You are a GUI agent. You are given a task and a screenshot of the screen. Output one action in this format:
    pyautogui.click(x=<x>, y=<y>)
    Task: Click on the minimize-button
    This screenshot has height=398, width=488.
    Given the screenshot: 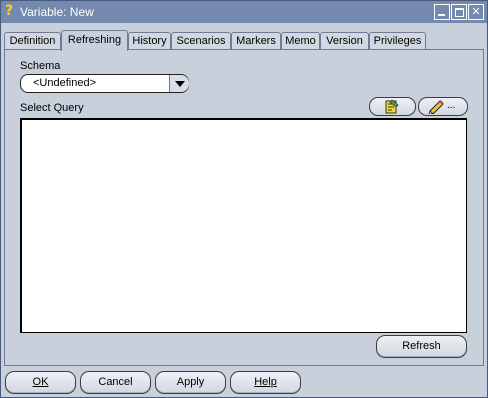 What is the action you would take?
    pyautogui.click(x=442, y=12)
    